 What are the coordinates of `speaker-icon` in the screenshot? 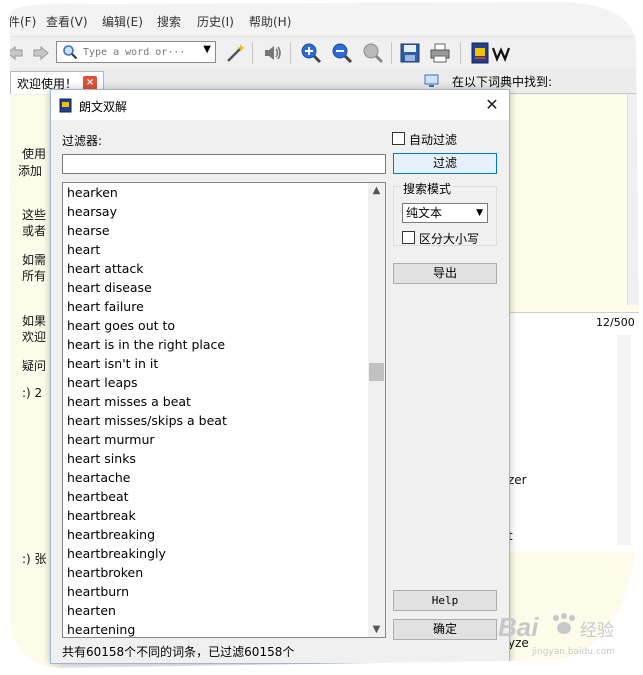 It's located at (273, 53).